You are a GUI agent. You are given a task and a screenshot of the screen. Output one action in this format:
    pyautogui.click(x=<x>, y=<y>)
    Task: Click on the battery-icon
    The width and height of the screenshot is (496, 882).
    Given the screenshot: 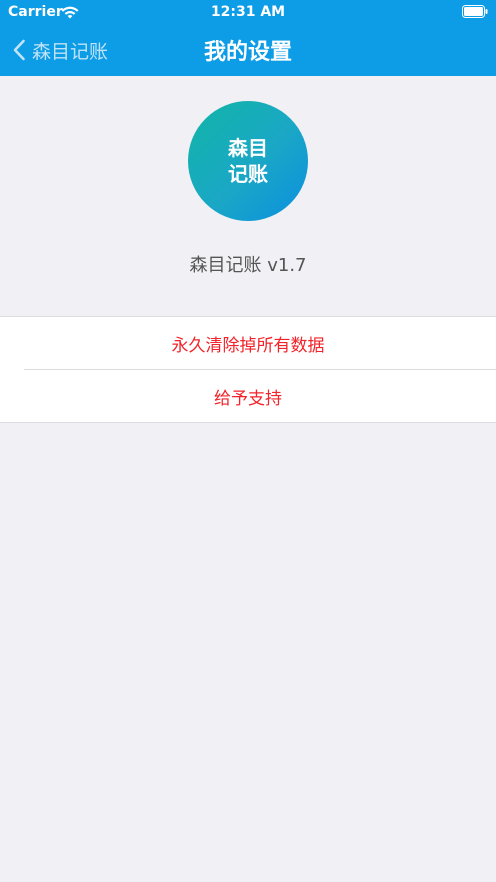 What is the action you would take?
    pyautogui.click(x=475, y=11)
    